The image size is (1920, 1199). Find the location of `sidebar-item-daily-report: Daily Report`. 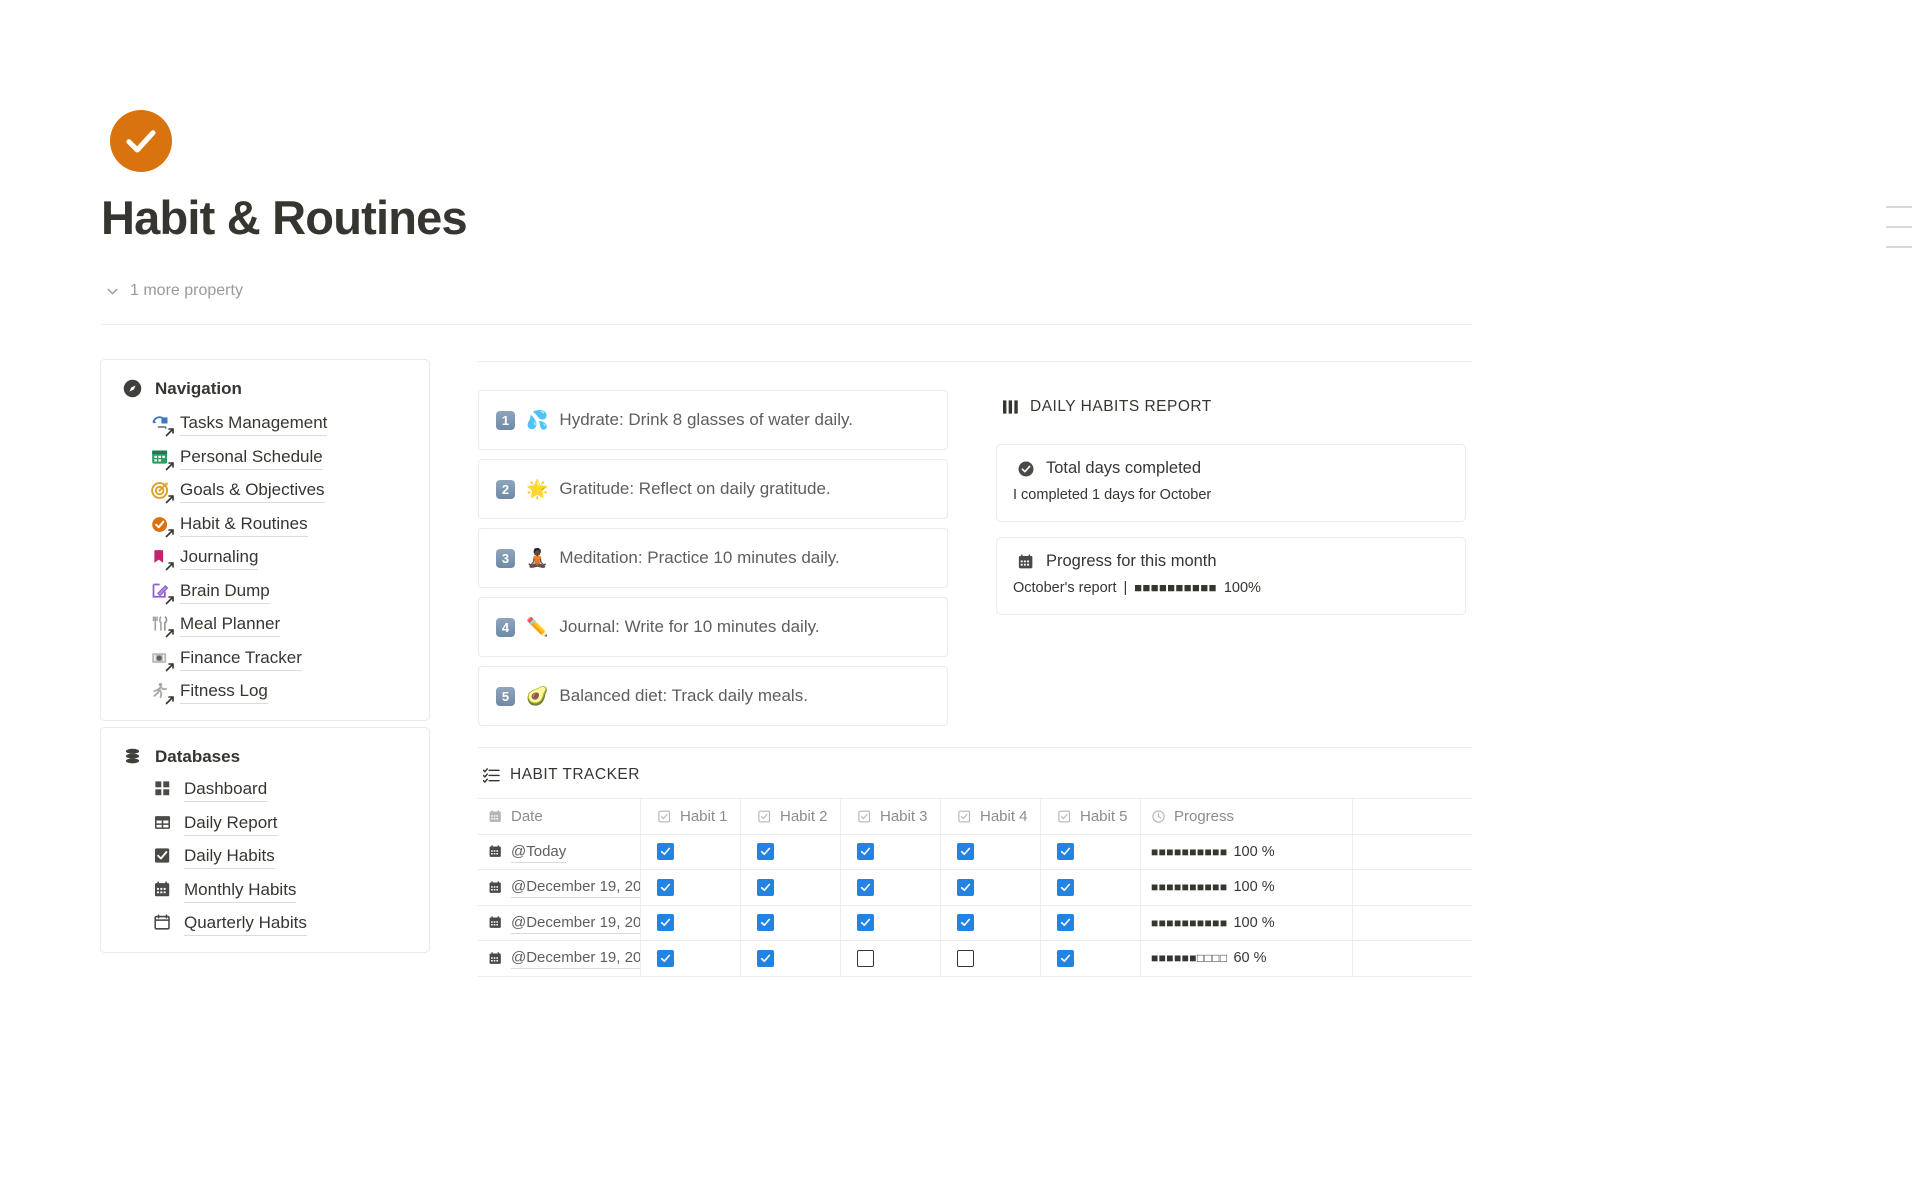

sidebar-item-daily-report: Daily Report is located at coordinates (291, 824).